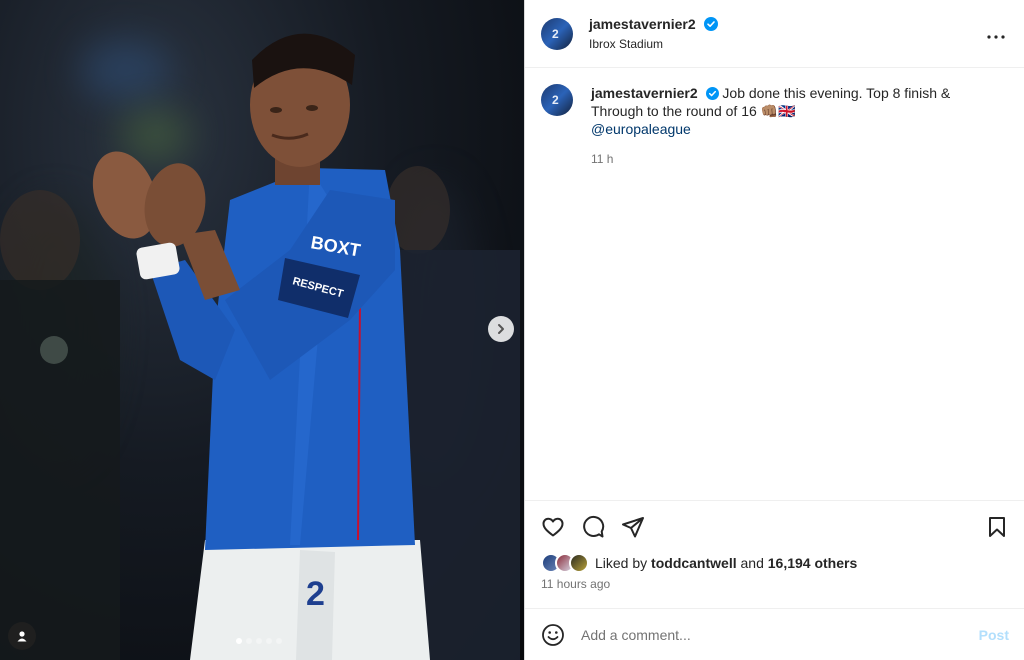  Describe the element at coordinates (579, 563) in the screenshot. I see `liker-avatar` at that location.